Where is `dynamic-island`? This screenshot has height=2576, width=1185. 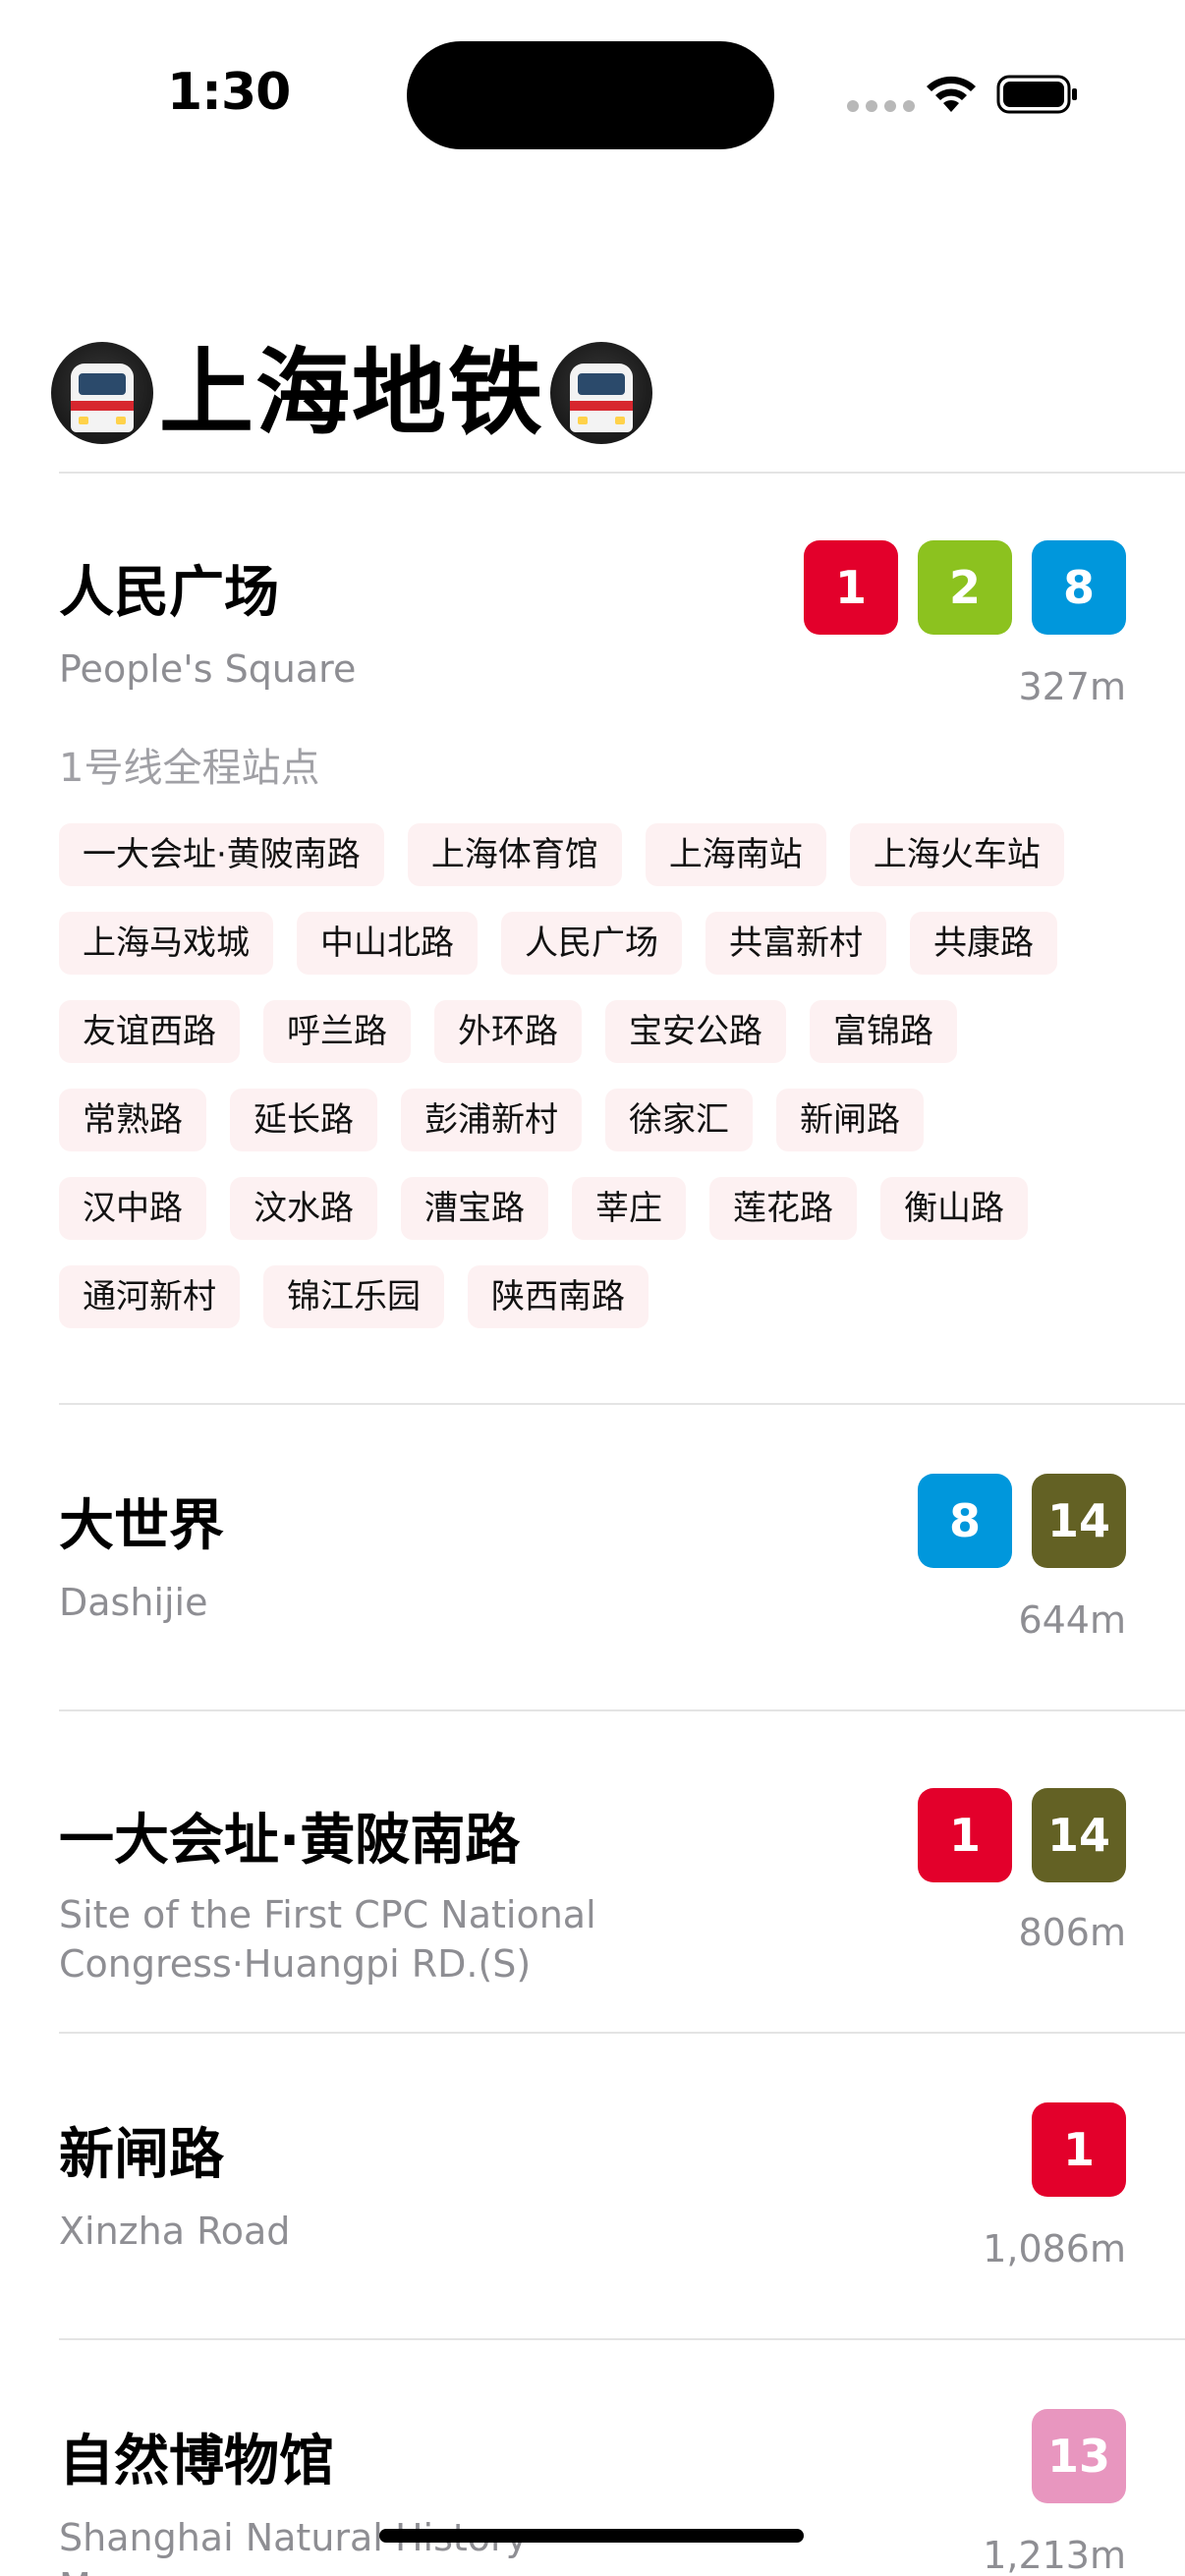
dynamic-island is located at coordinates (591, 95).